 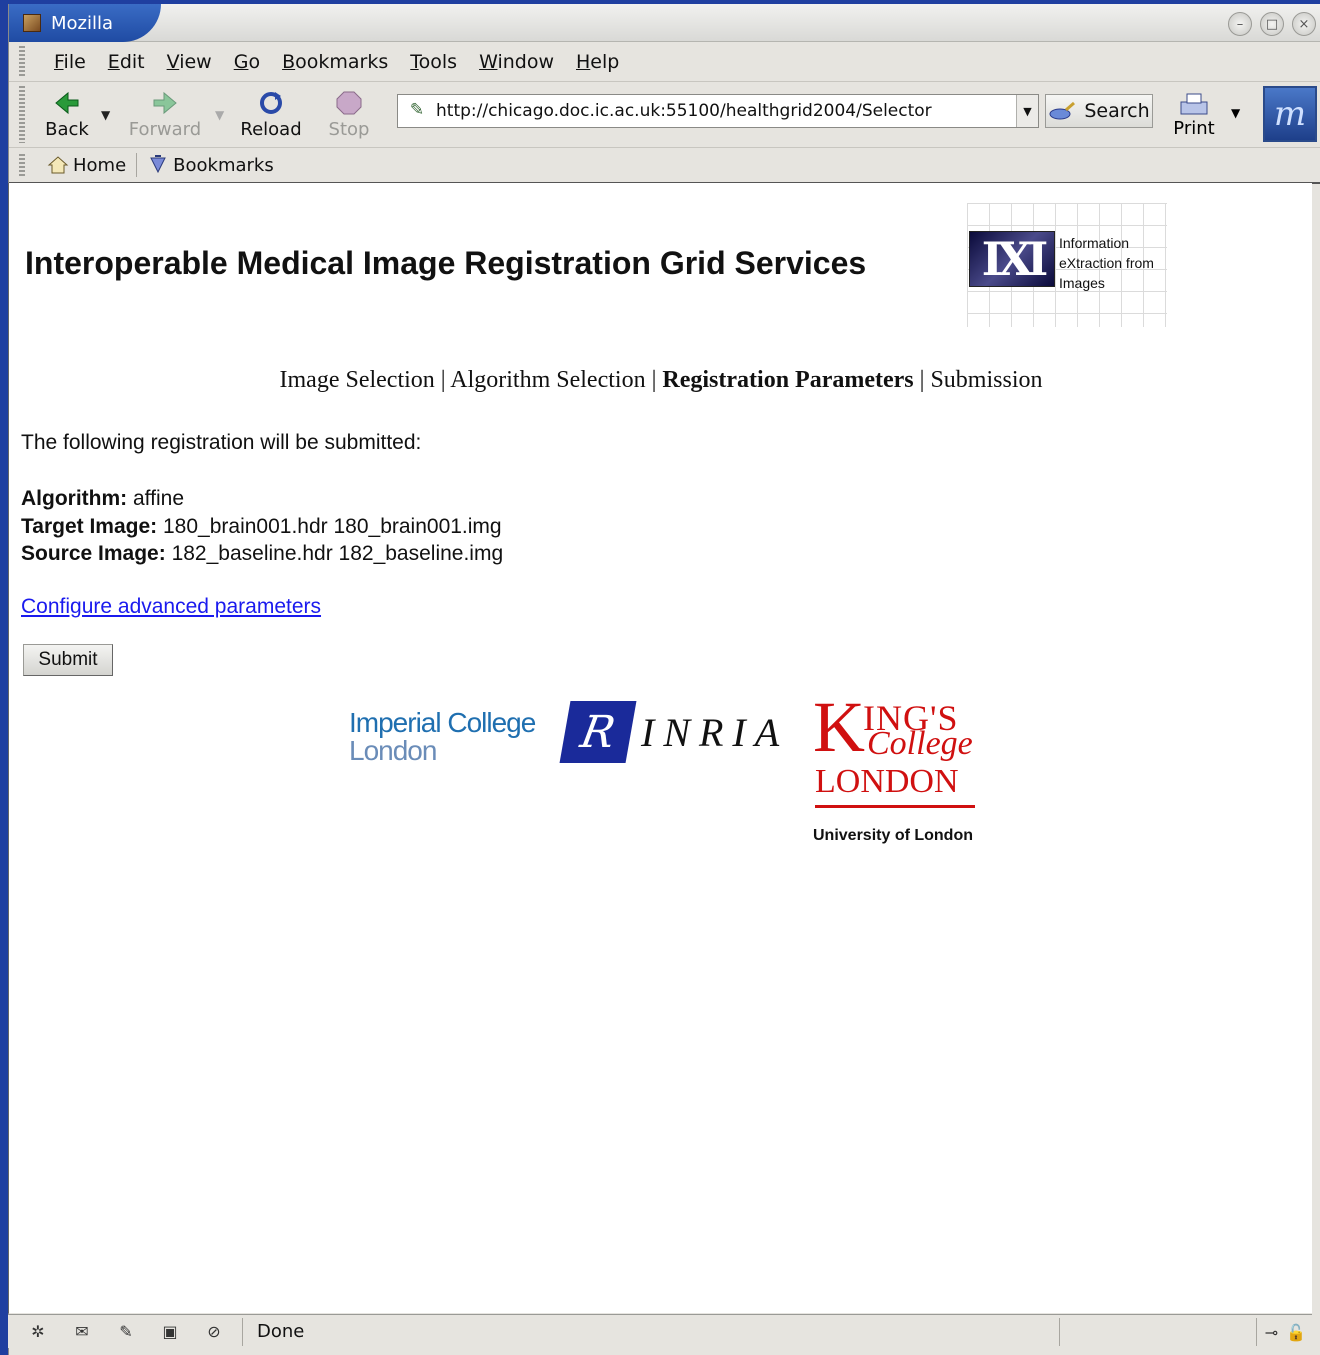 What do you see at coordinates (986, 380) in the screenshot?
I see `step-submission: Submission` at bounding box center [986, 380].